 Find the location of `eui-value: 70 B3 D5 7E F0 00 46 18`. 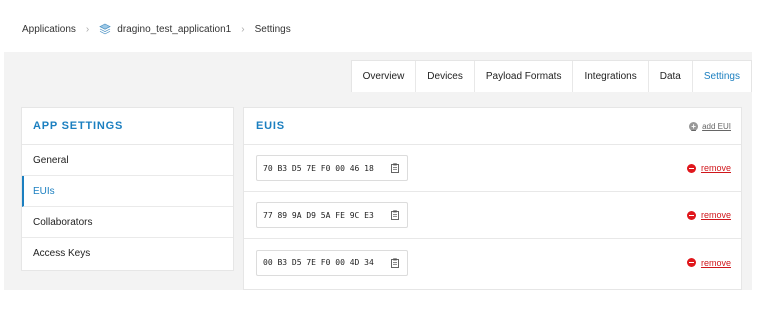

eui-value: 70 B3 D5 7E F0 00 46 18 is located at coordinates (318, 168).